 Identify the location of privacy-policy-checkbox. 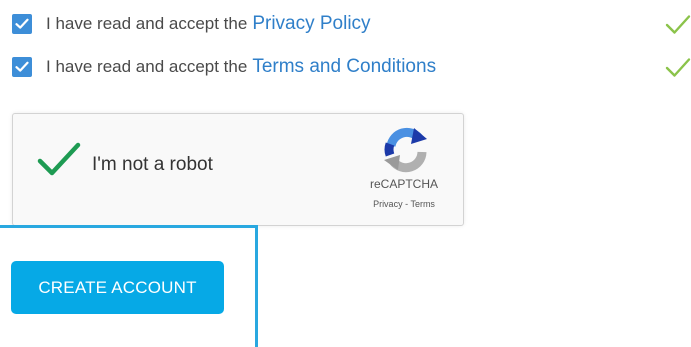
(22, 24).